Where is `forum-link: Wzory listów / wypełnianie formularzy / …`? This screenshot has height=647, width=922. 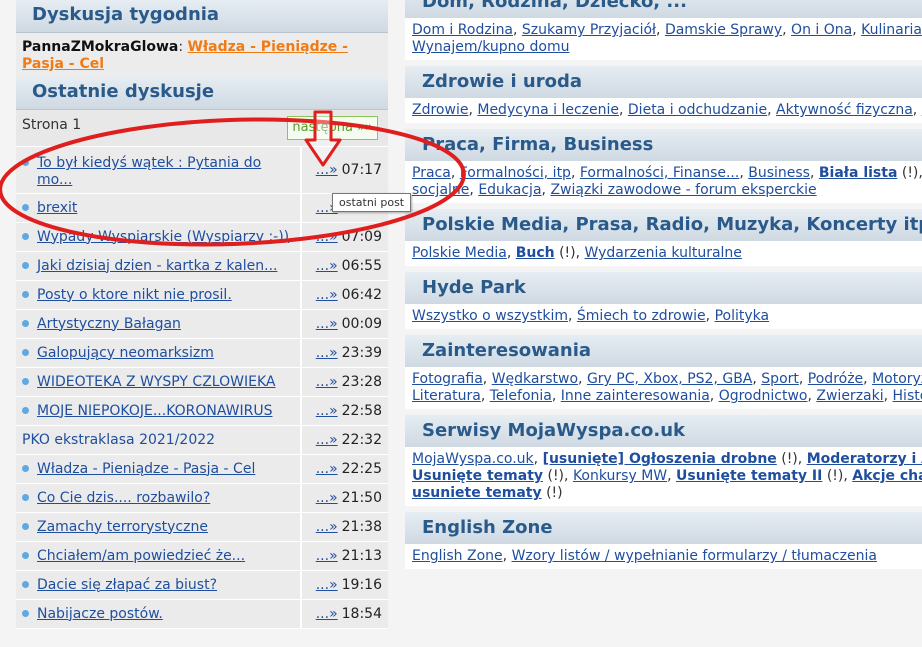
forum-link: Wzory listów / wypełnianie formularzy / … is located at coordinates (694, 556).